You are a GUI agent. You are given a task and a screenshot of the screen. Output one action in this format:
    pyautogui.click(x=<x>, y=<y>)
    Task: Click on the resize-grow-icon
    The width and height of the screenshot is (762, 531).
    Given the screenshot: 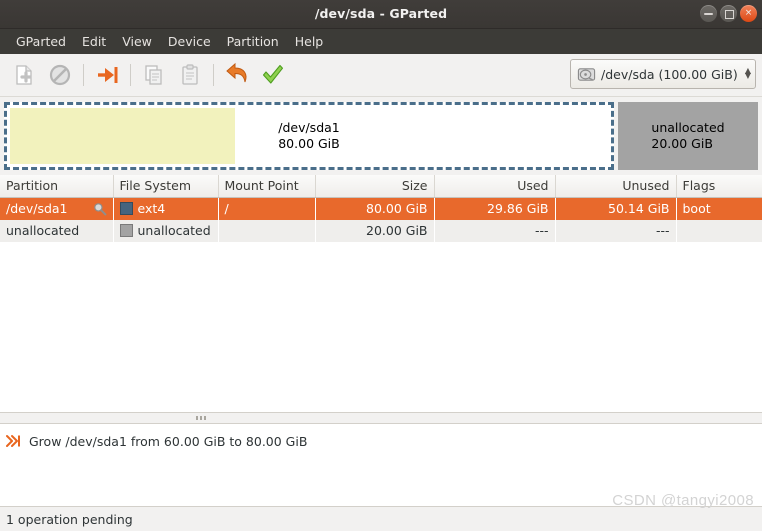 What is the action you would take?
    pyautogui.click(x=13, y=441)
    